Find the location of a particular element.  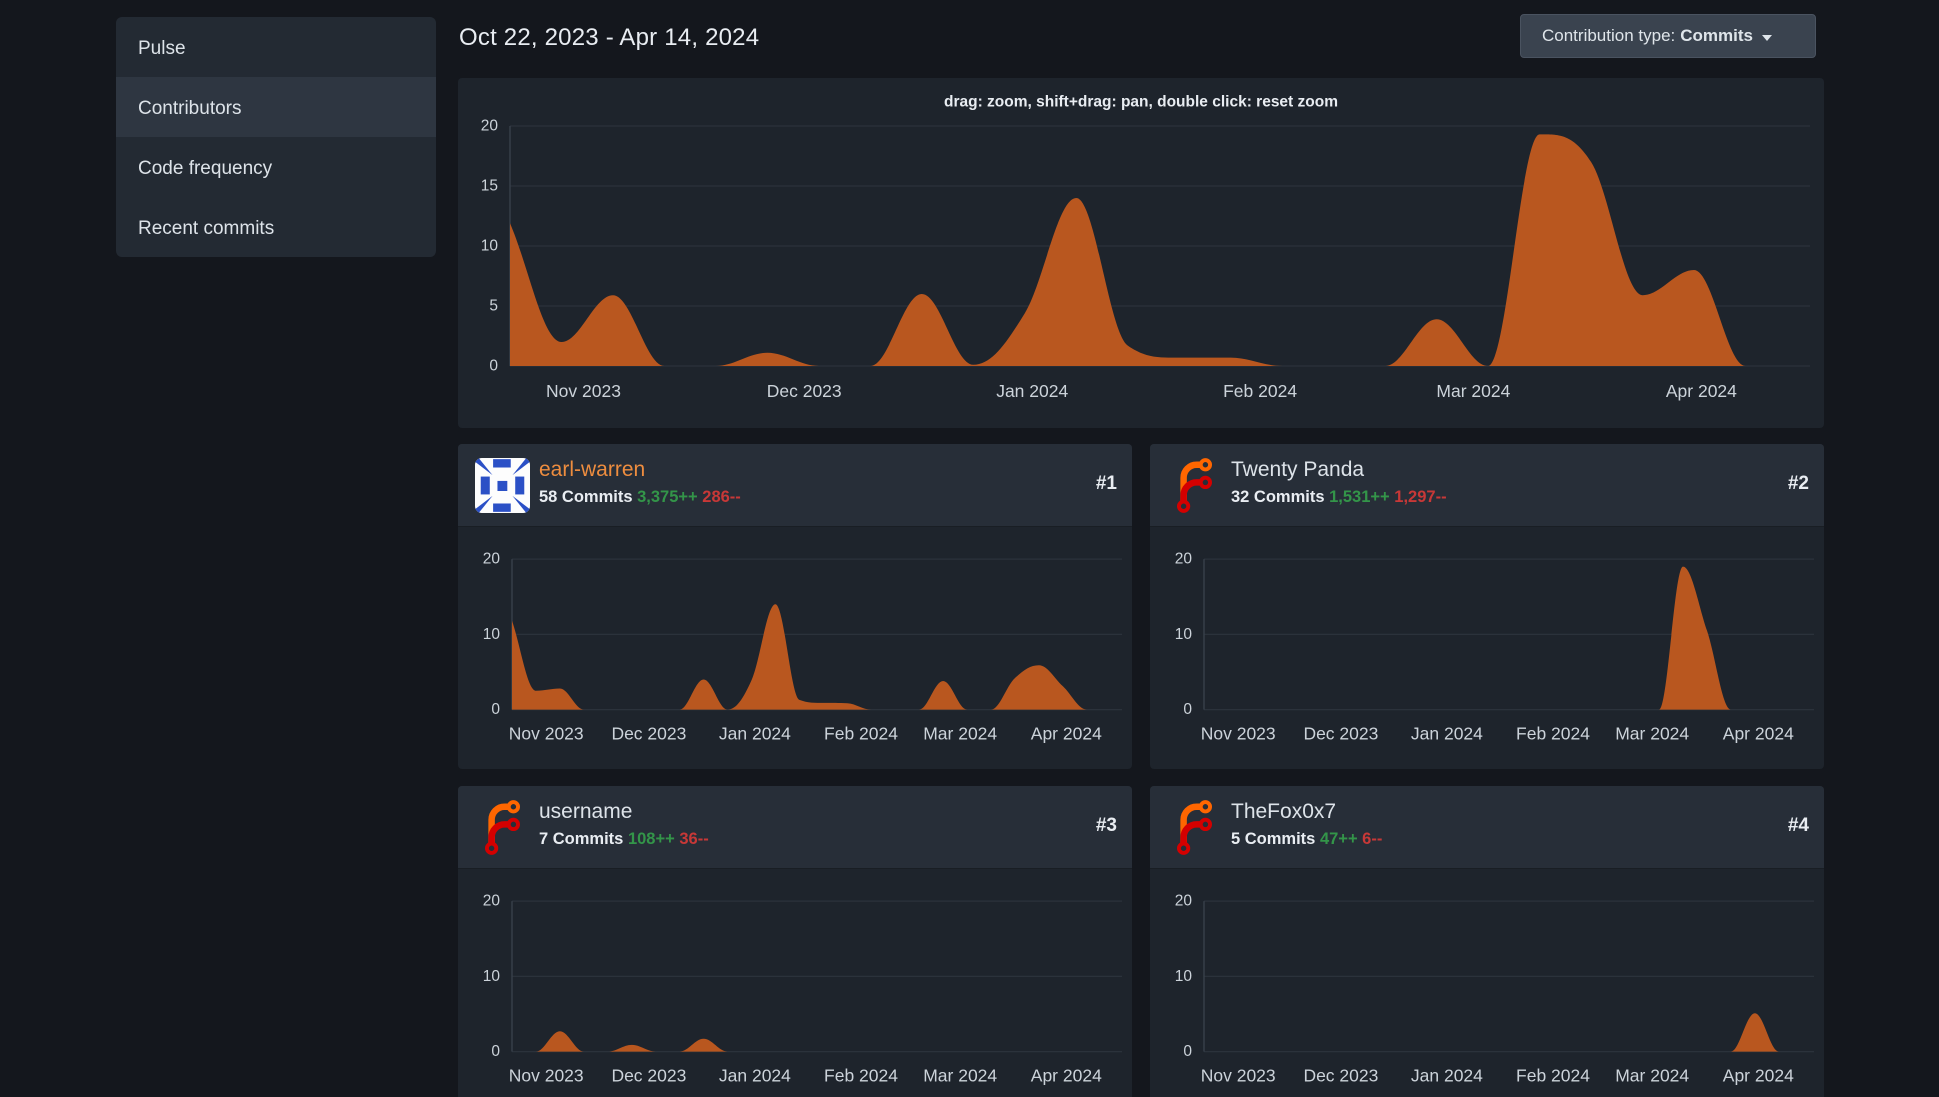

svg-text: 15 is located at coordinates (489, 186).